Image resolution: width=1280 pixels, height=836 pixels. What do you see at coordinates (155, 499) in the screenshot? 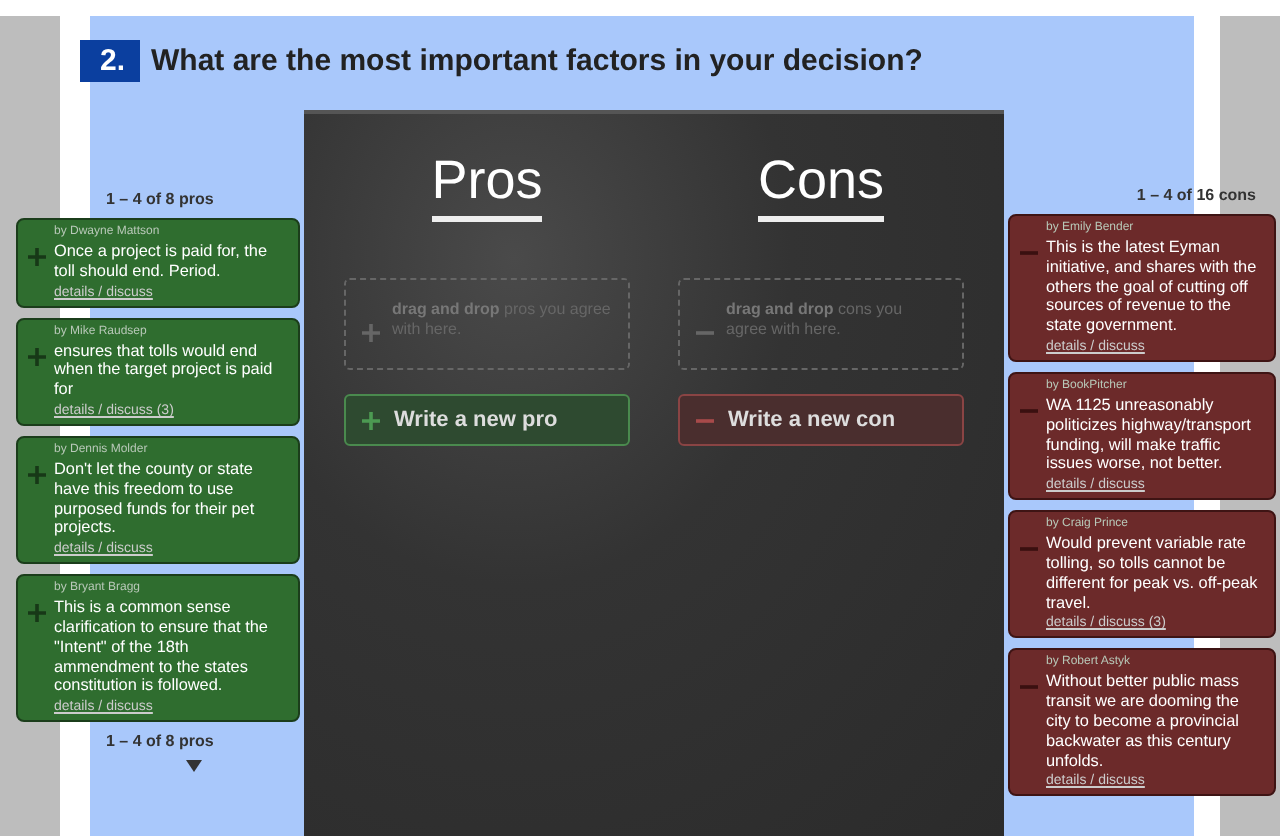
I see `argument-text: Don't let the county or state have this freedom to use purposed funds for their pet projects.` at bounding box center [155, 499].